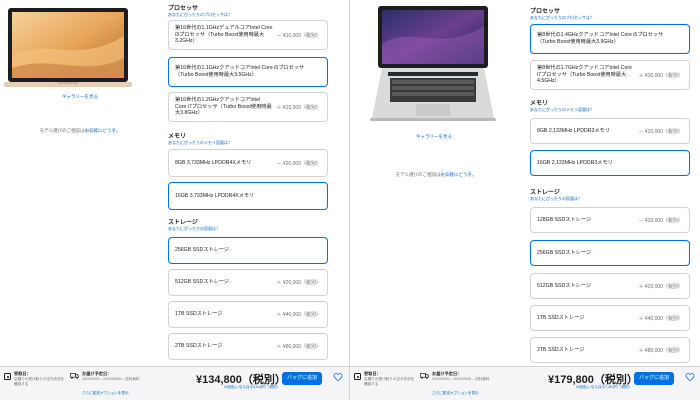 The width and height of the screenshot is (700, 400). Describe the element at coordinates (298, 107) in the screenshot. I see `option-price: ＋ ¥15,000（税別）` at that location.